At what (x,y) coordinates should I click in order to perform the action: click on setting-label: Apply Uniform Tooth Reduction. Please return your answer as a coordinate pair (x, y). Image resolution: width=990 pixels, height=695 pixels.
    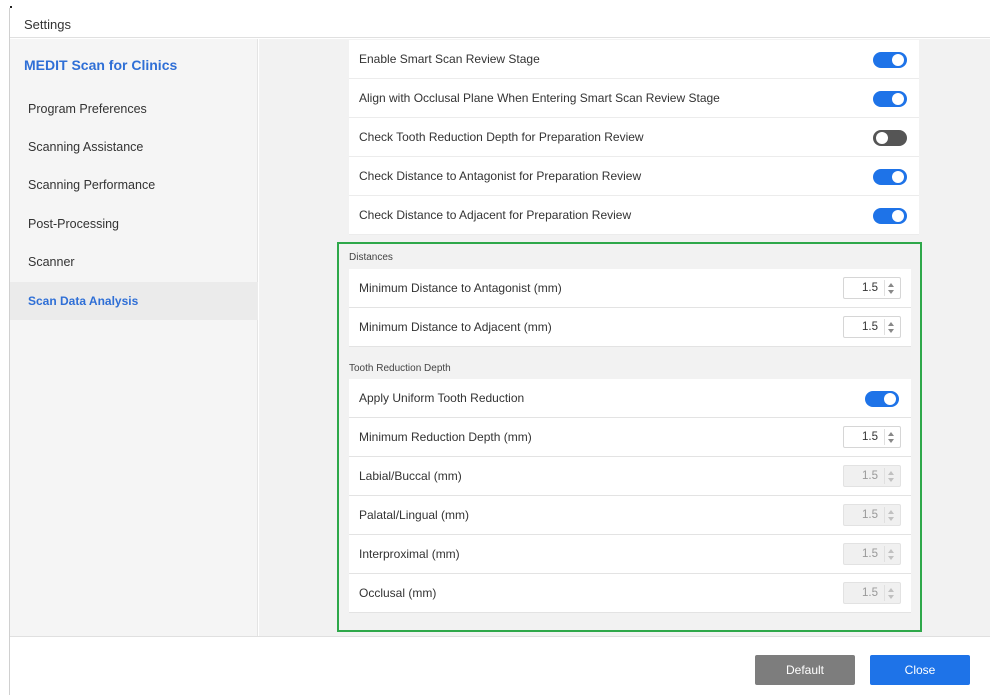
    Looking at the image, I should click on (442, 398).